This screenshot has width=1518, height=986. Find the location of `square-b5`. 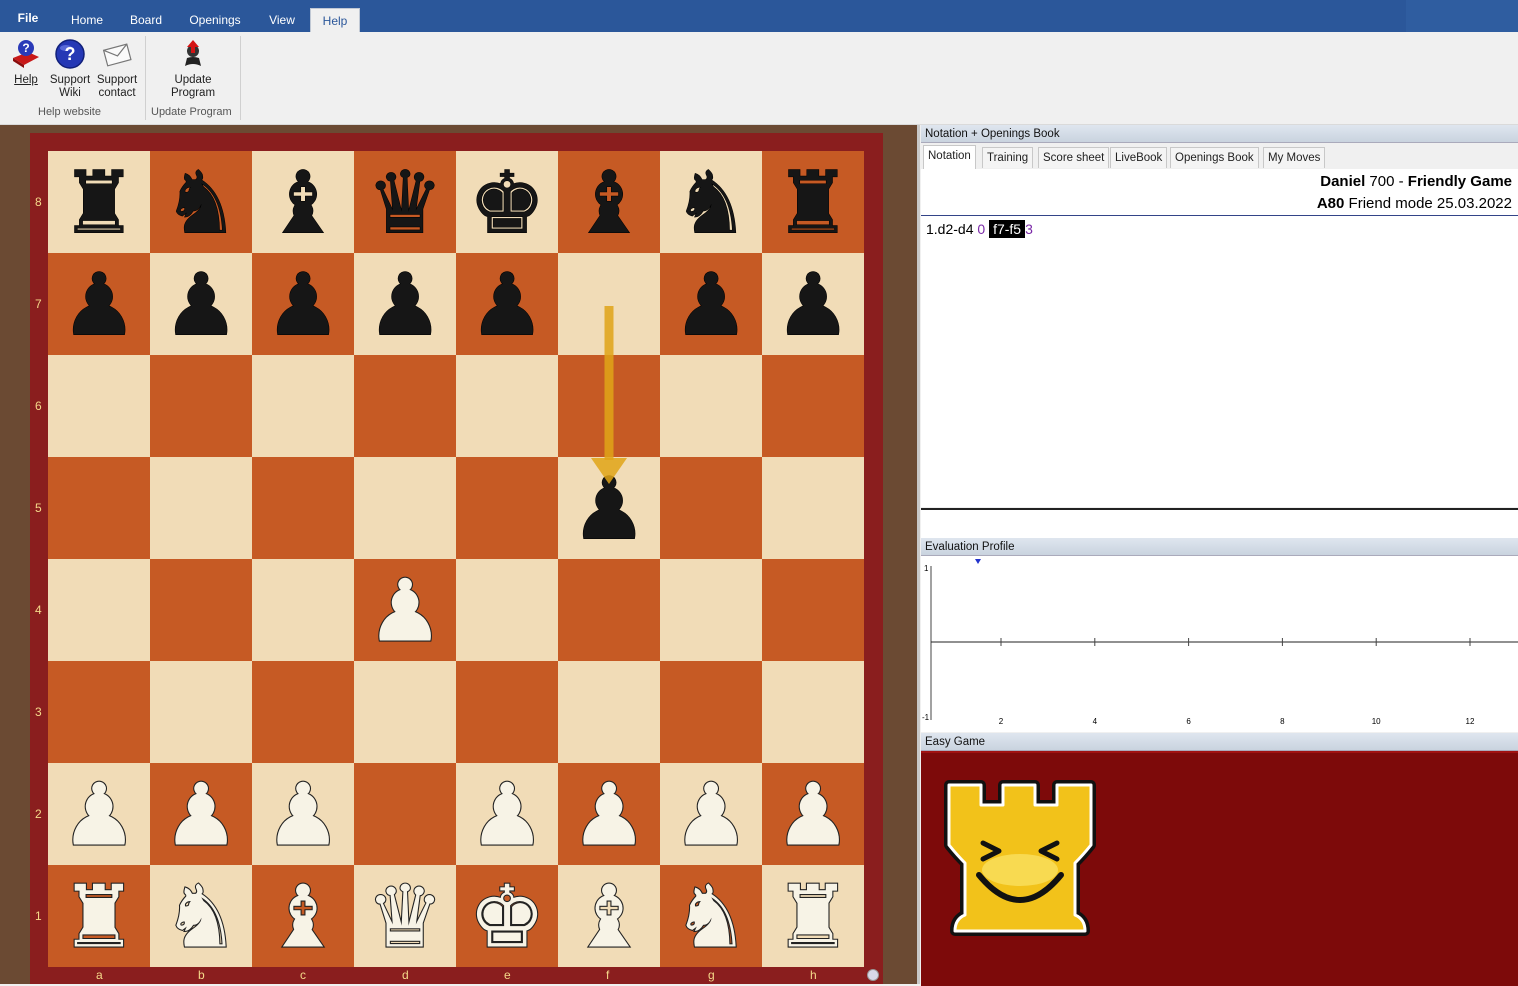

square-b5 is located at coordinates (201, 508).